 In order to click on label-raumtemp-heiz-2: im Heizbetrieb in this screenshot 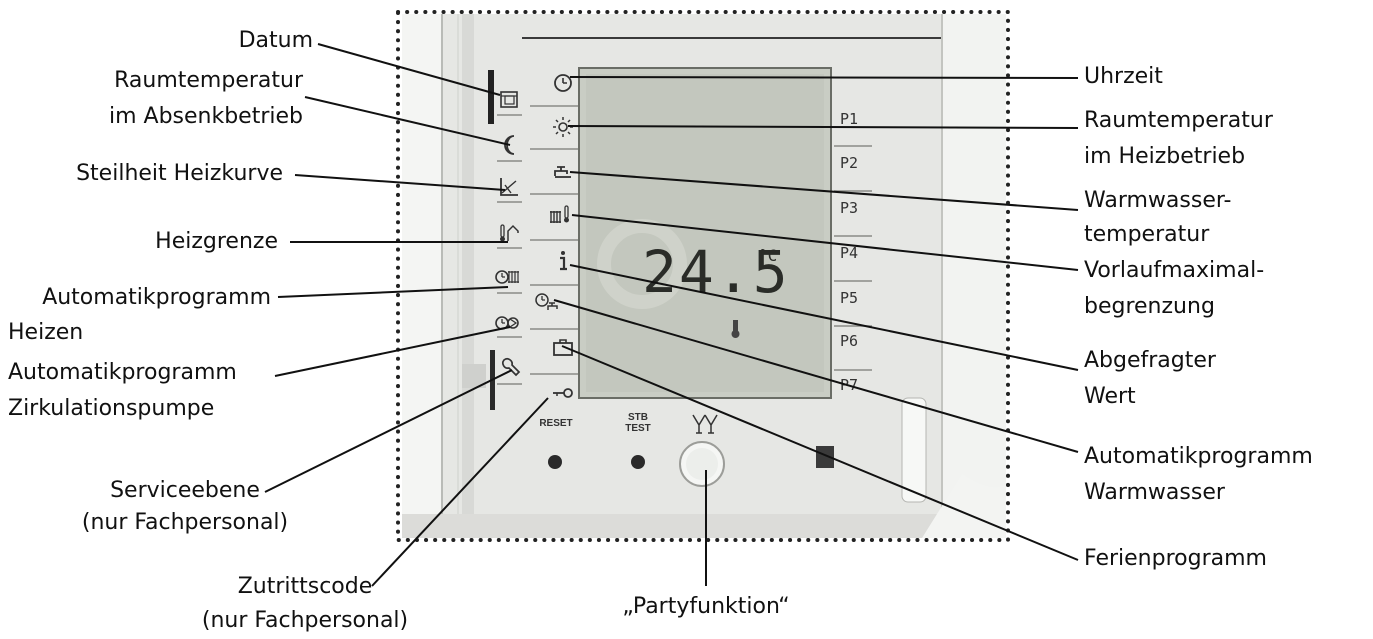, I will do `click(1165, 156)`.